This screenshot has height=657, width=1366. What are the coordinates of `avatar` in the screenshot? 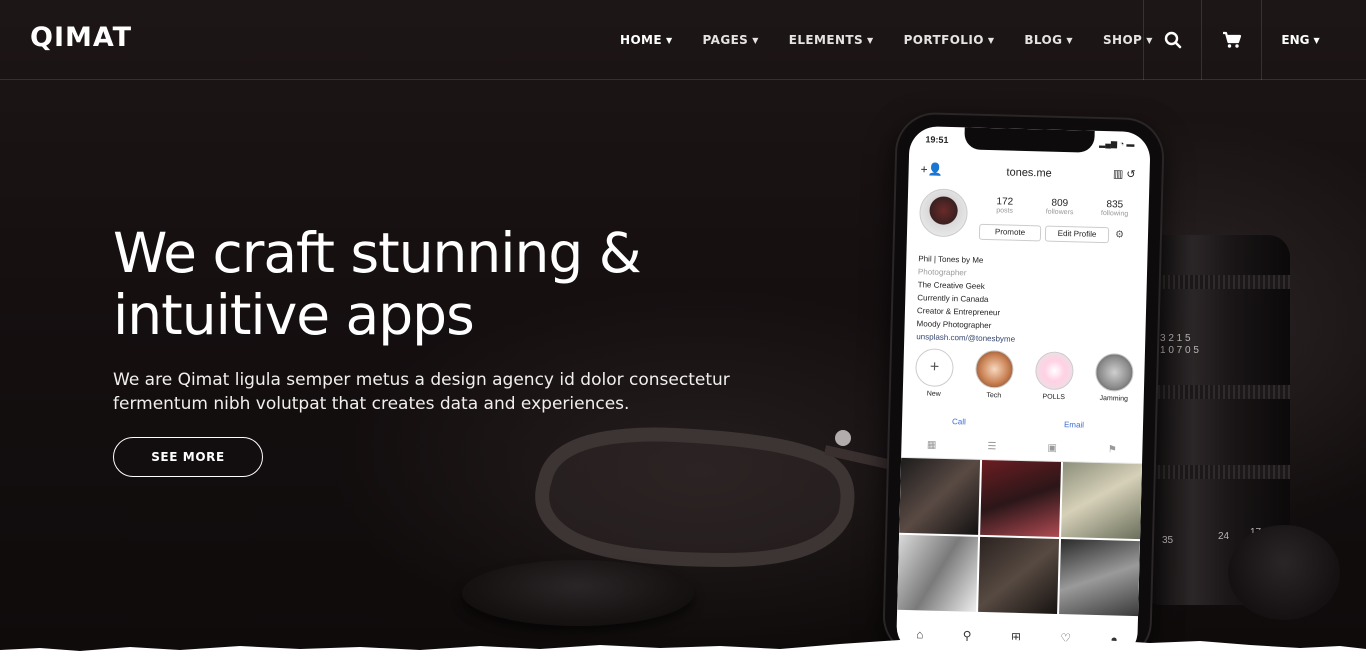 It's located at (943, 213).